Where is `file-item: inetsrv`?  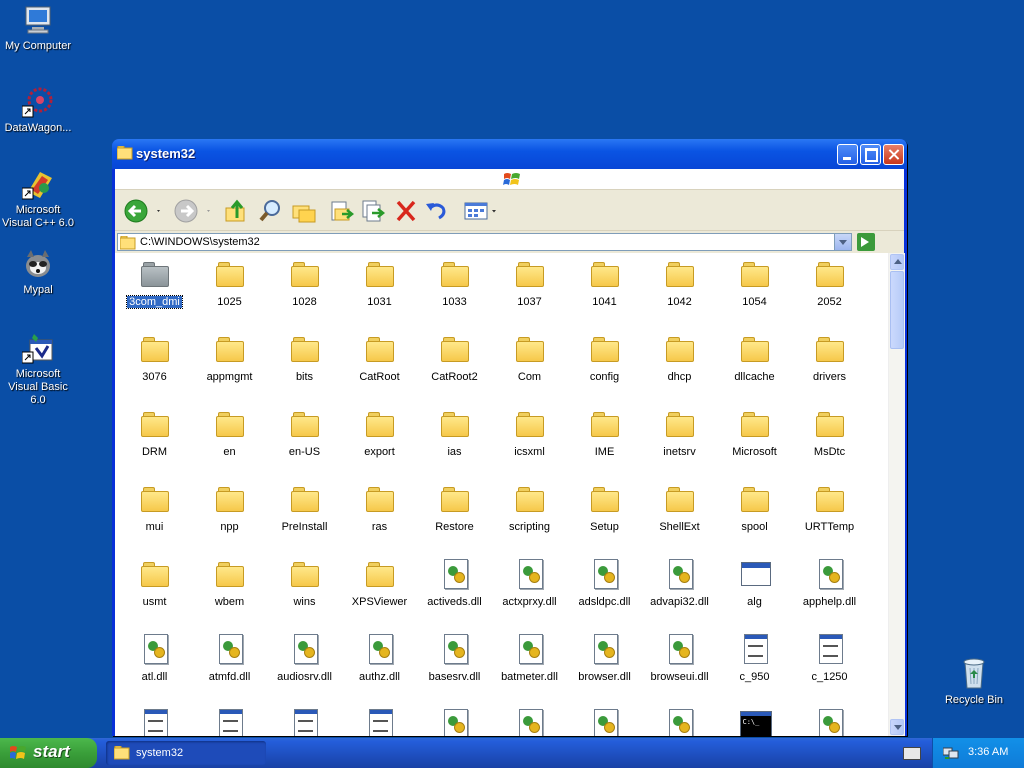
file-item: inetsrv is located at coordinates (679, 433).